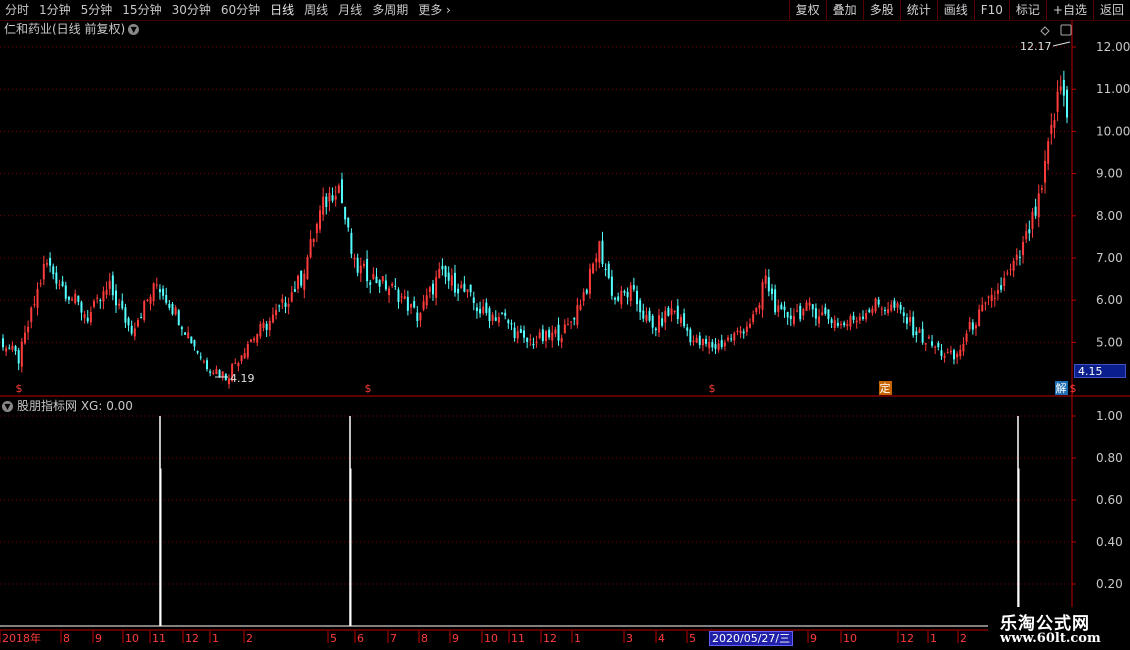  Describe the element at coordinates (7, 406) in the screenshot. I see `chevron-down-icon: ▼` at that location.